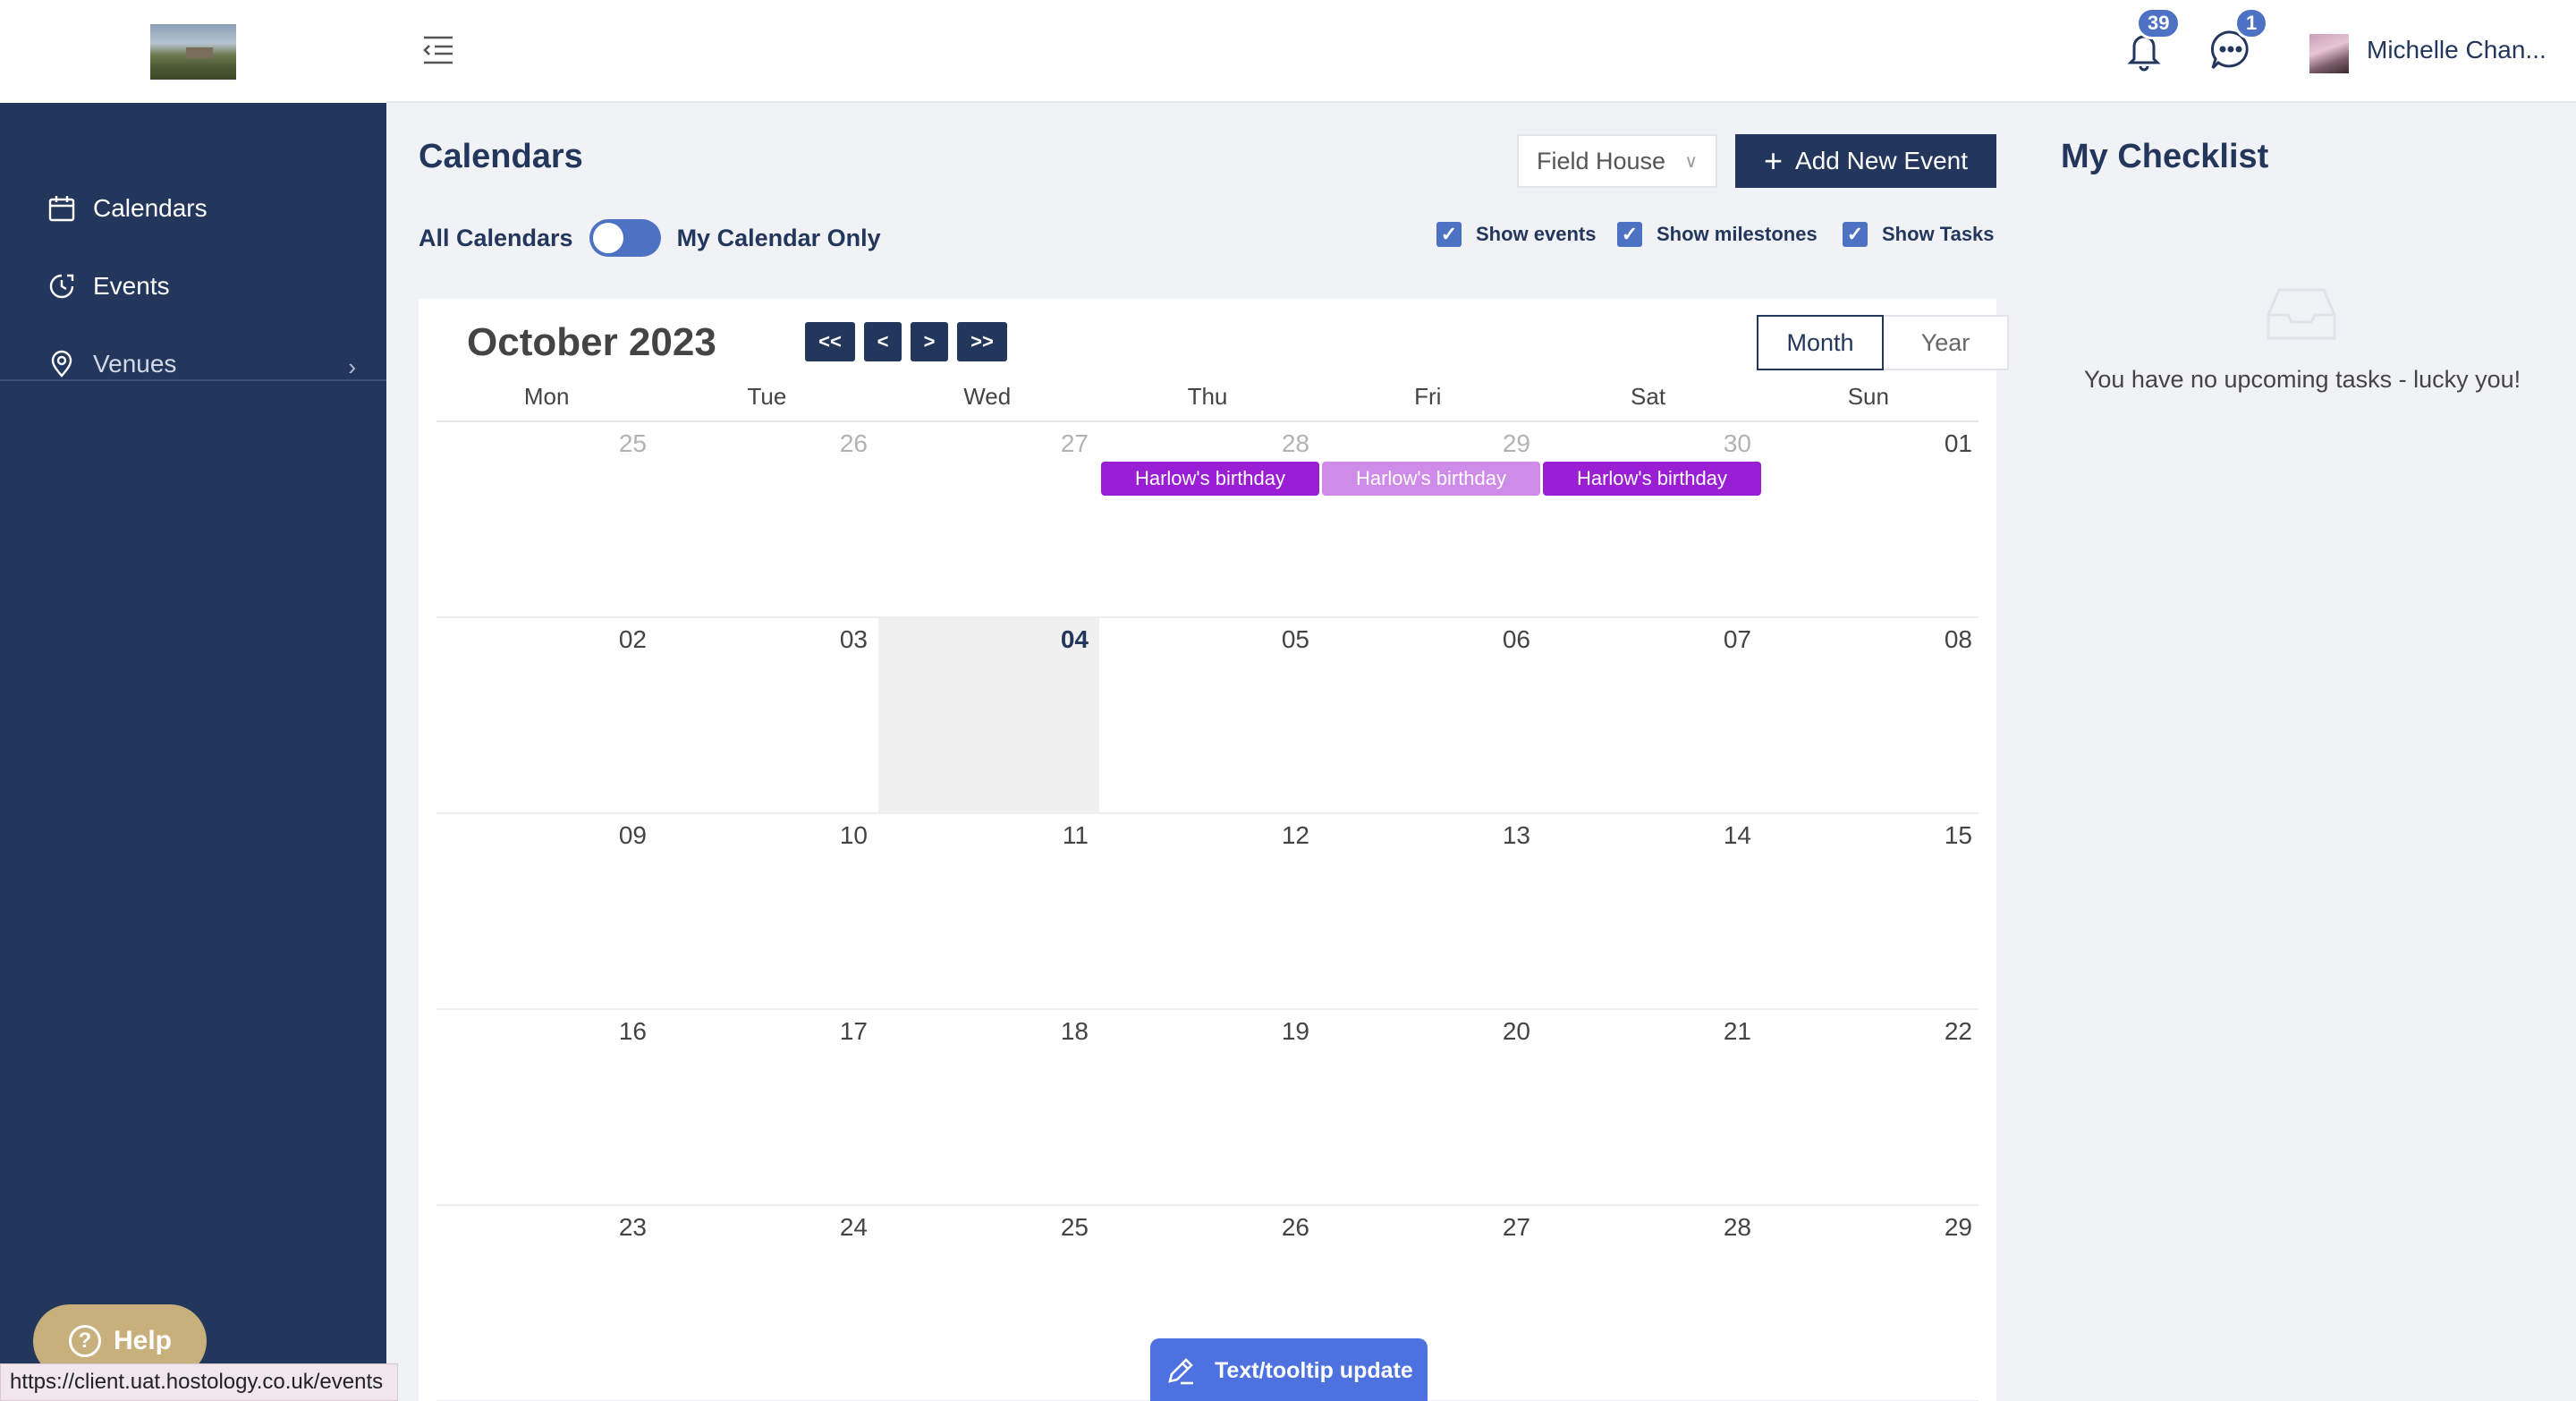 The width and height of the screenshot is (2576, 1401). Describe the element at coordinates (1314, 1370) in the screenshot. I see `tooltip-update-label: Text/tooltip update` at that location.